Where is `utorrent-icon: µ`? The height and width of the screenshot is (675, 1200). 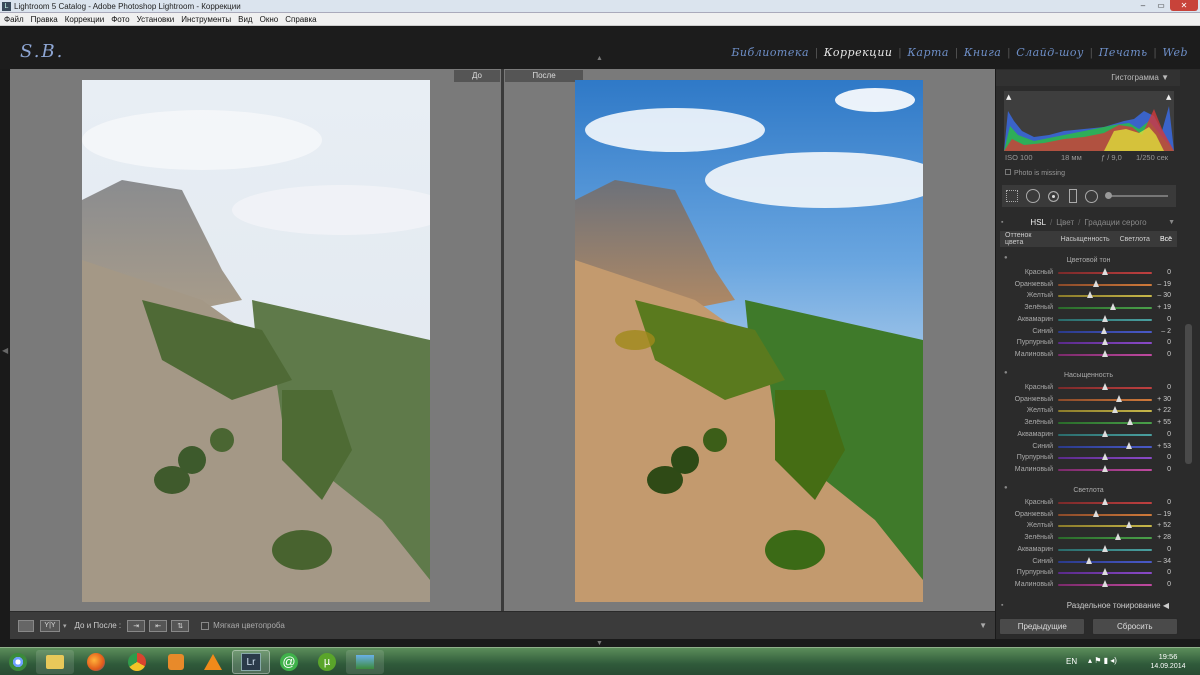 utorrent-icon: µ is located at coordinates (327, 662).